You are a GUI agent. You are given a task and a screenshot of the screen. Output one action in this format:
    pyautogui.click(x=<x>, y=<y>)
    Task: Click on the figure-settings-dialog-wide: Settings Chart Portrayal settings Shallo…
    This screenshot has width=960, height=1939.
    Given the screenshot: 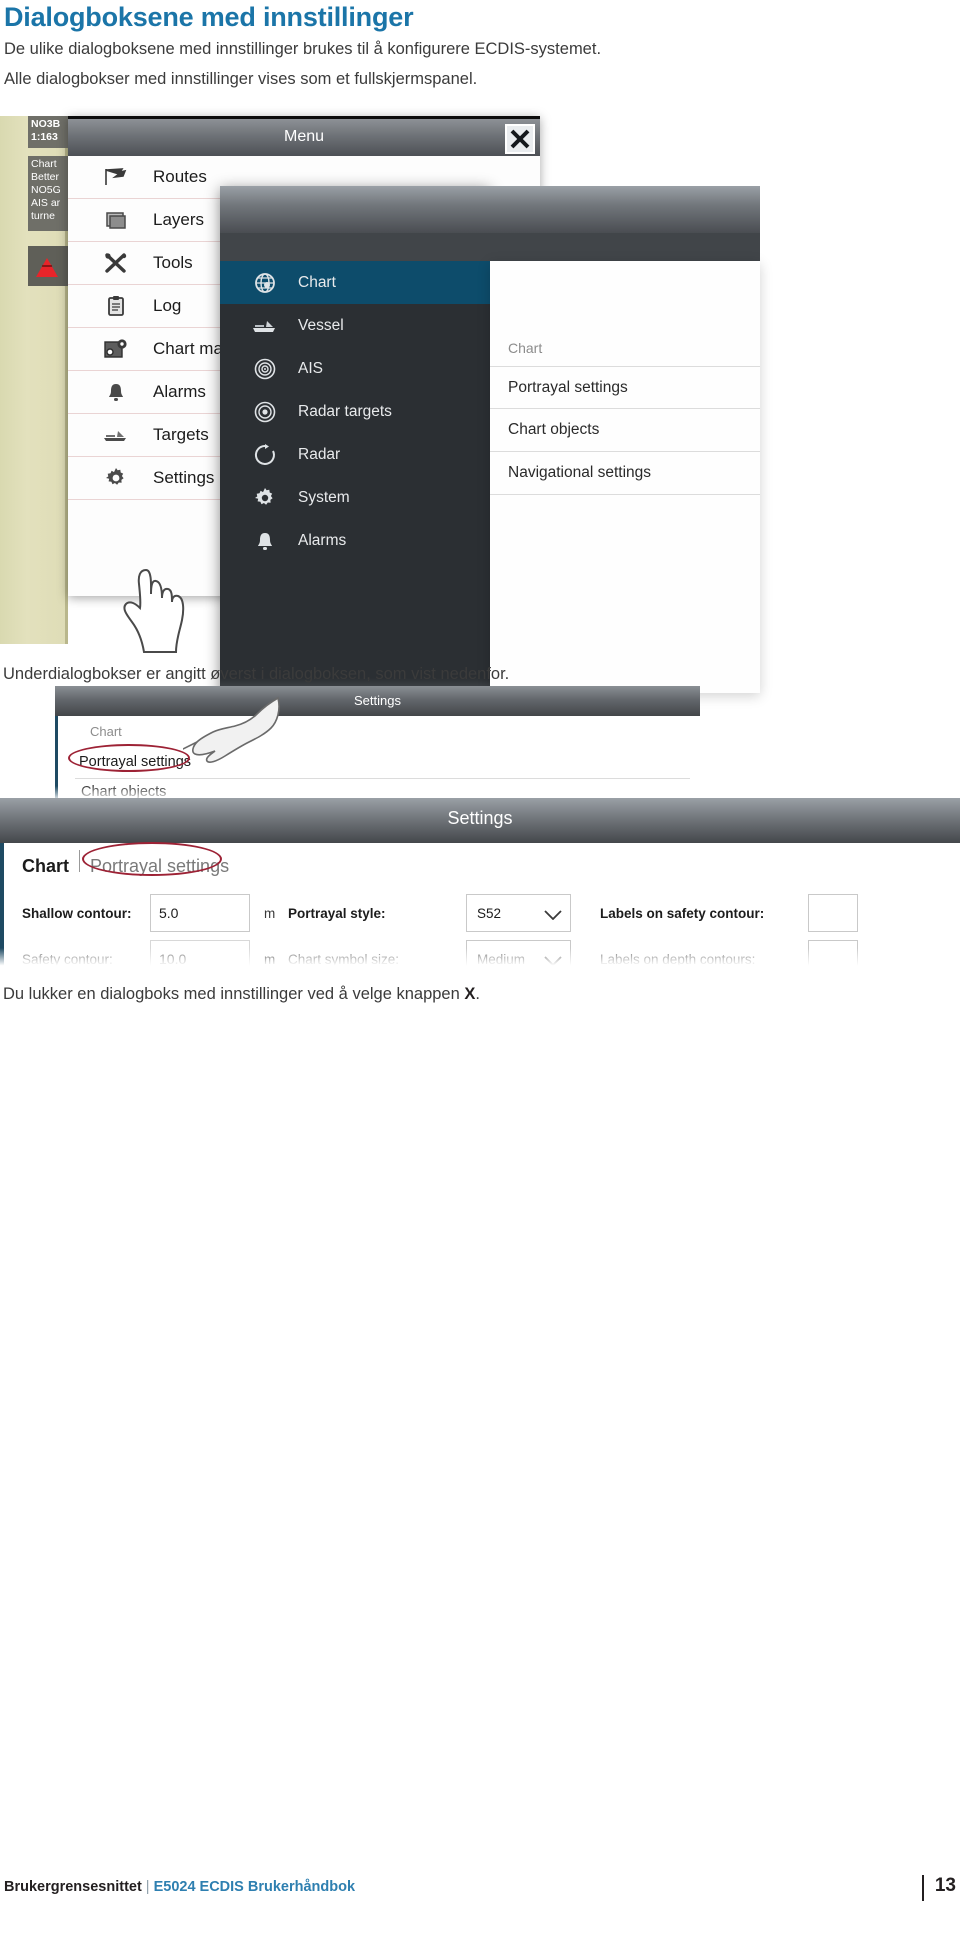 What is the action you would take?
    pyautogui.click(x=480, y=884)
    